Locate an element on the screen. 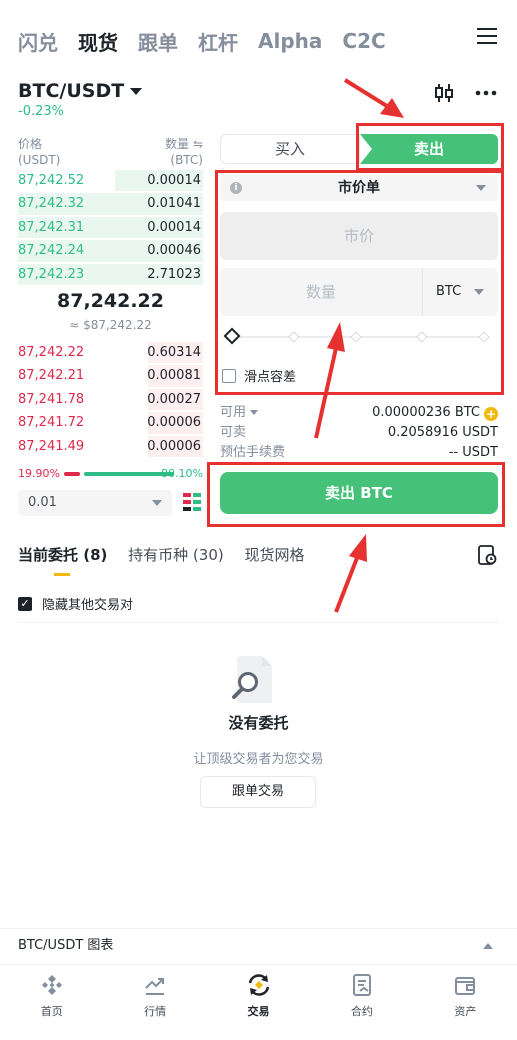 The width and height of the screenshot is (517, 1040). trade-icon is located at coordinates (258, 985).